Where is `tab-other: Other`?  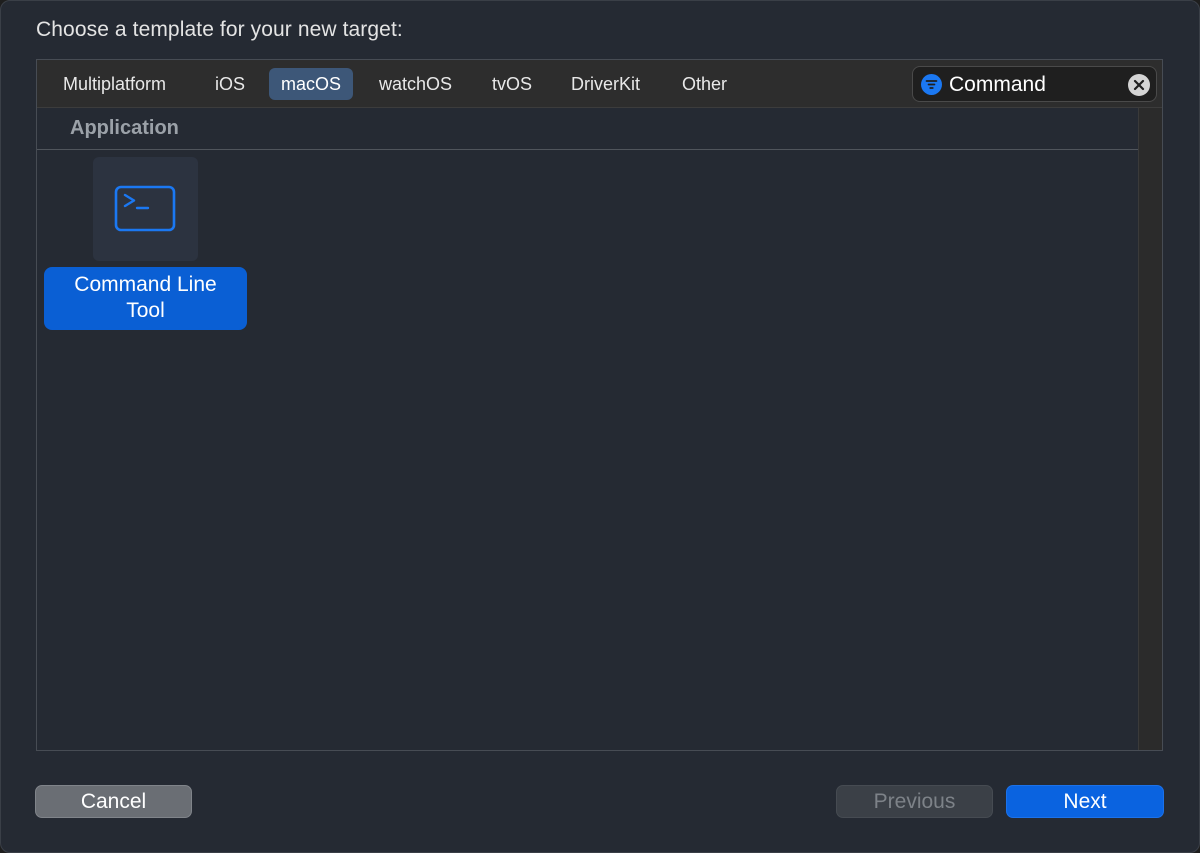
tab-other: Other is located at coordinates (704, 84).